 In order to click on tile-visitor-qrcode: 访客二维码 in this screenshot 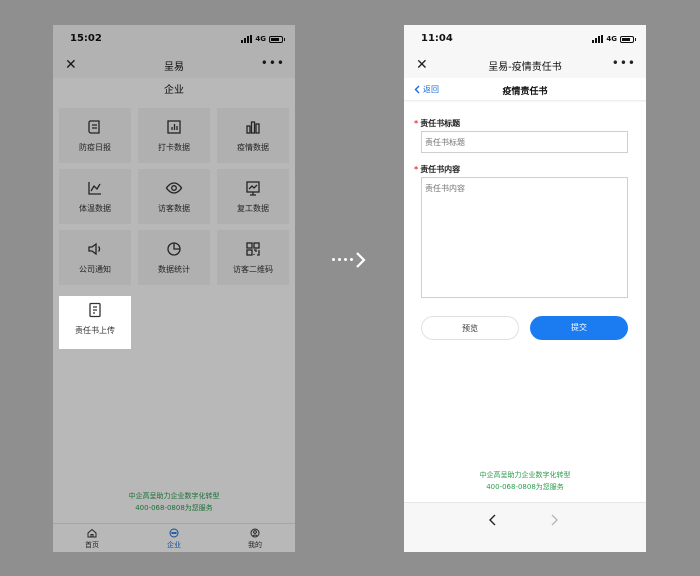, I will do `click(253, 257)`.